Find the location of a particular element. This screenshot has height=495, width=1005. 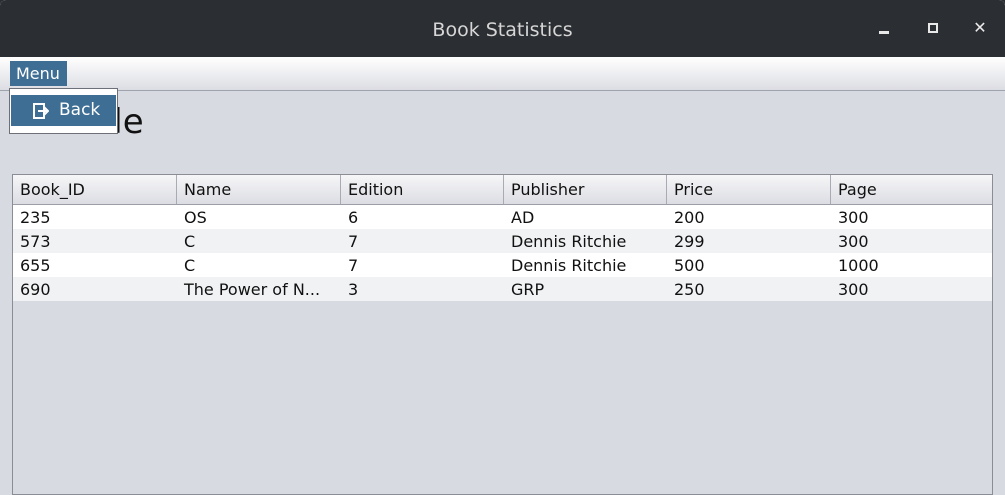

table-row: 690 The Power of N... 3 GRP 250 300 is located at coordinates (502, 289).